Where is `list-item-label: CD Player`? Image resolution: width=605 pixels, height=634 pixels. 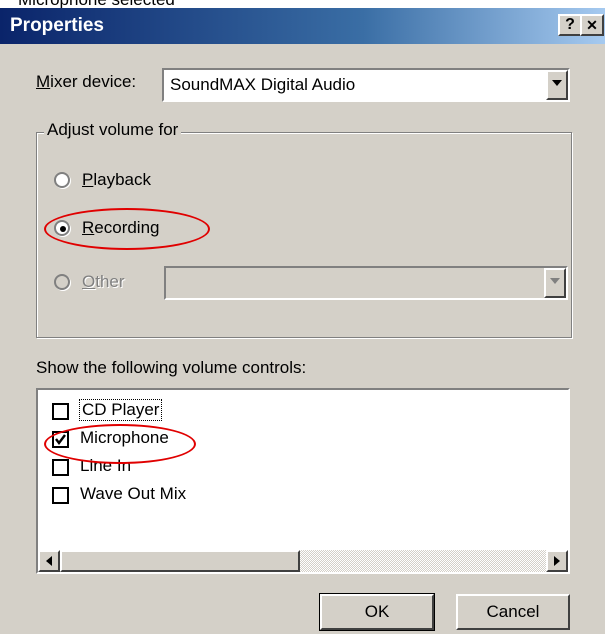 list-item-label: CD Player is located at coordinates (120, 410).